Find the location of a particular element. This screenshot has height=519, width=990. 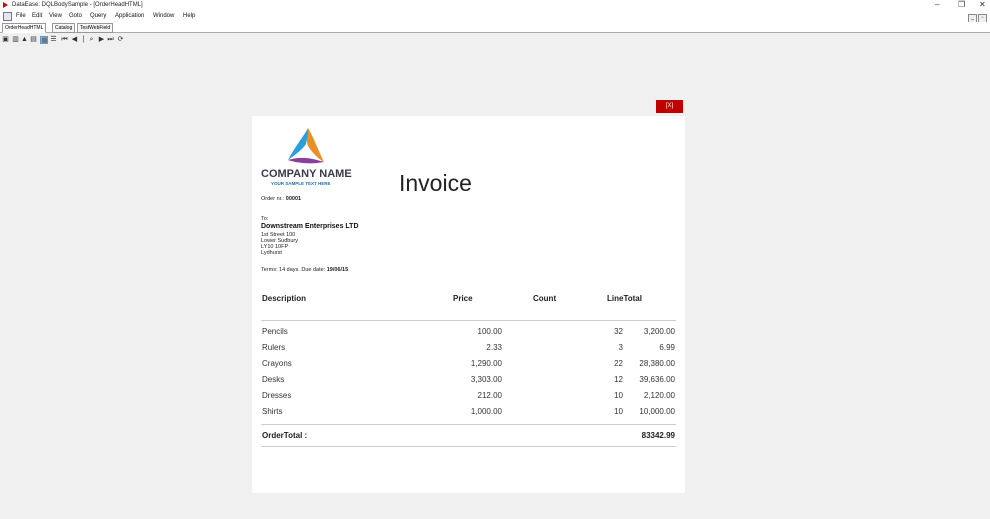

order-value: 00001 is located at coordinates (293, 199).